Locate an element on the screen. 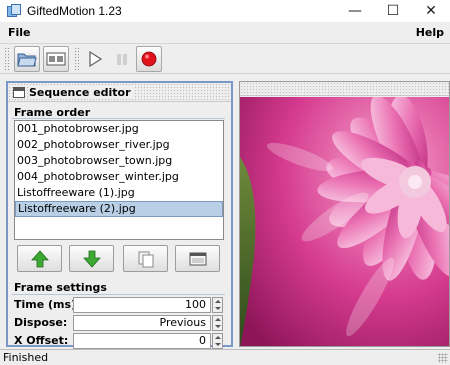 The height and width of the screenshot is (365, 450). close-button: ✕ is located at coordinates (431, 11).